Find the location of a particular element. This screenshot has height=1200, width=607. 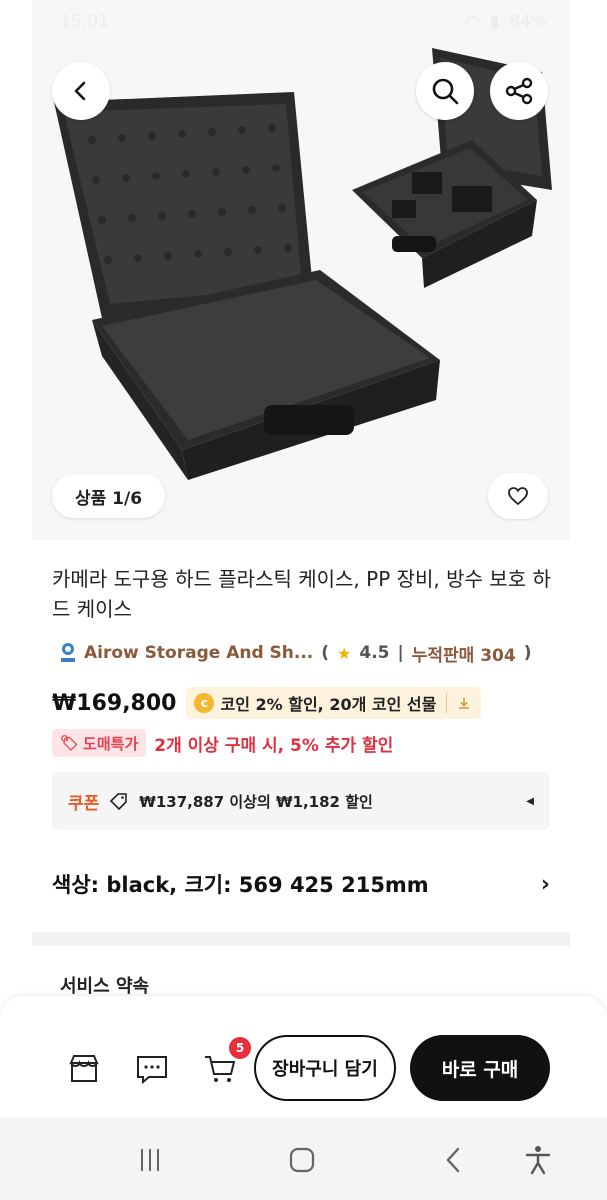

store-icon is located at coordinates (84, 1068).